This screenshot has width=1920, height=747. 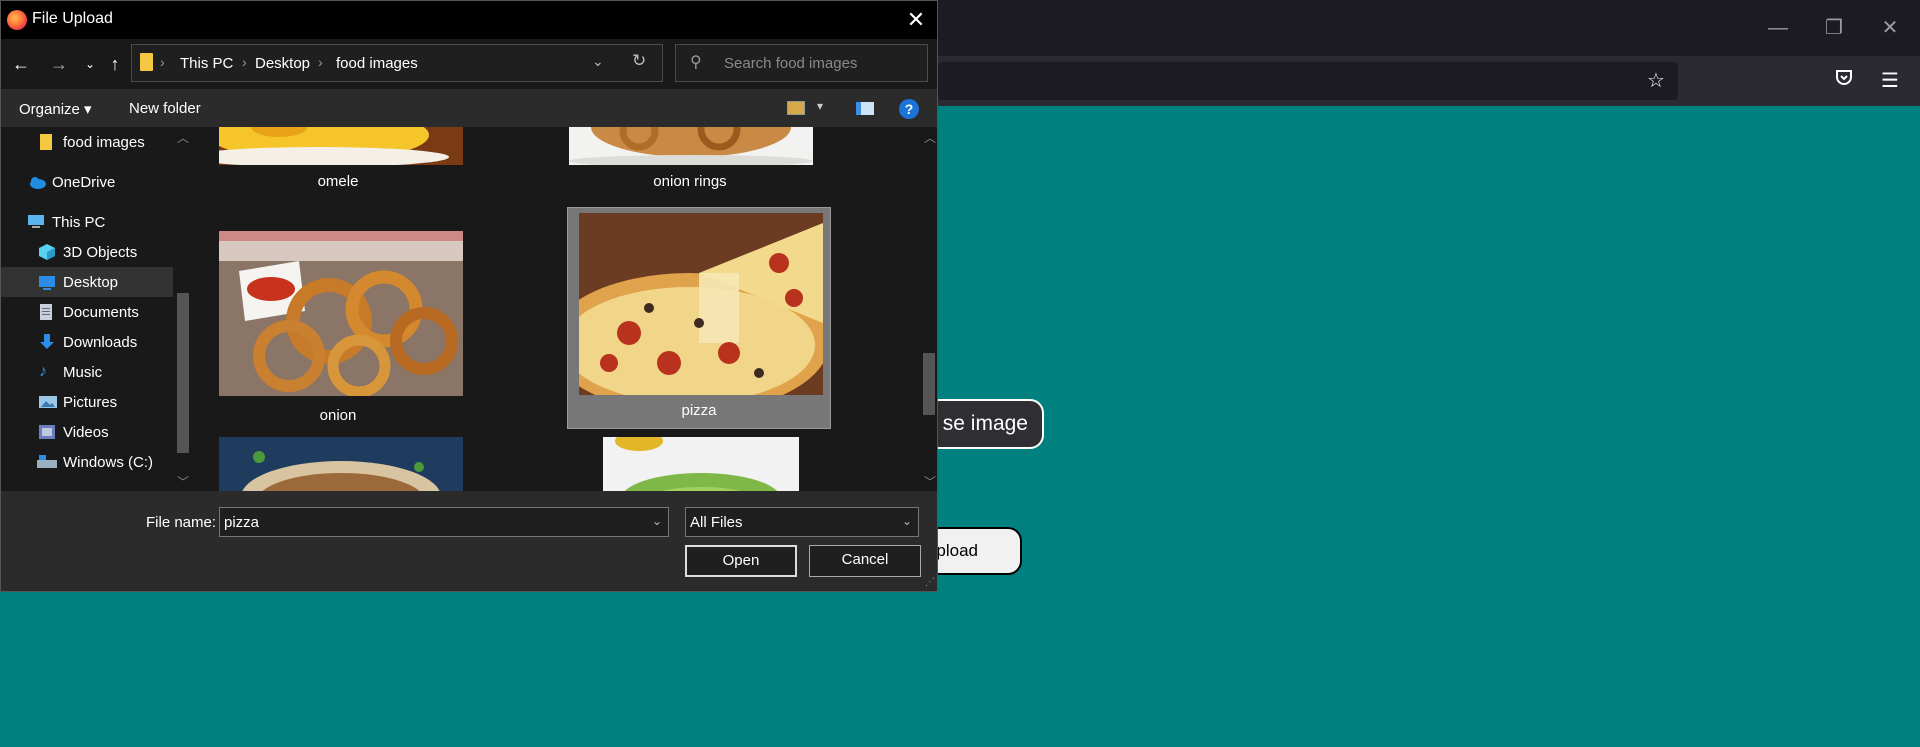 I want to click on sidebar-item-label: food images, so click(x=104, y=142).